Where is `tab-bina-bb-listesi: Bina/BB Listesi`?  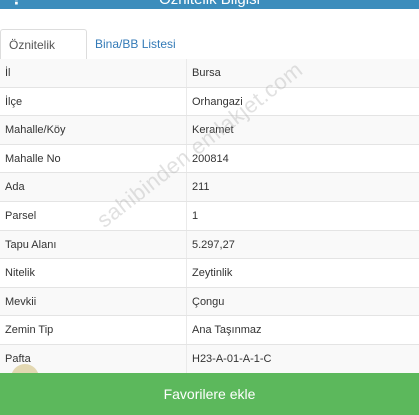 tab-bina-bb-listesi: Bina/BB Listesi is located at coordinates (135, 44).